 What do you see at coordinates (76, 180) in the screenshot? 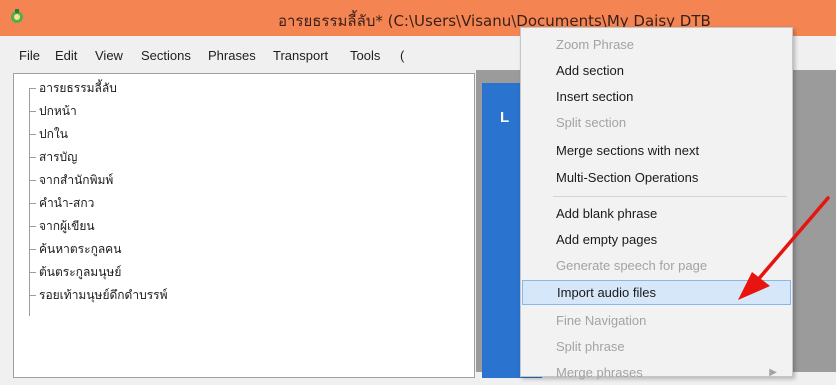
I see `tree-item-label: จากสำนักพิมพ์` at bounding box center [76, 180].